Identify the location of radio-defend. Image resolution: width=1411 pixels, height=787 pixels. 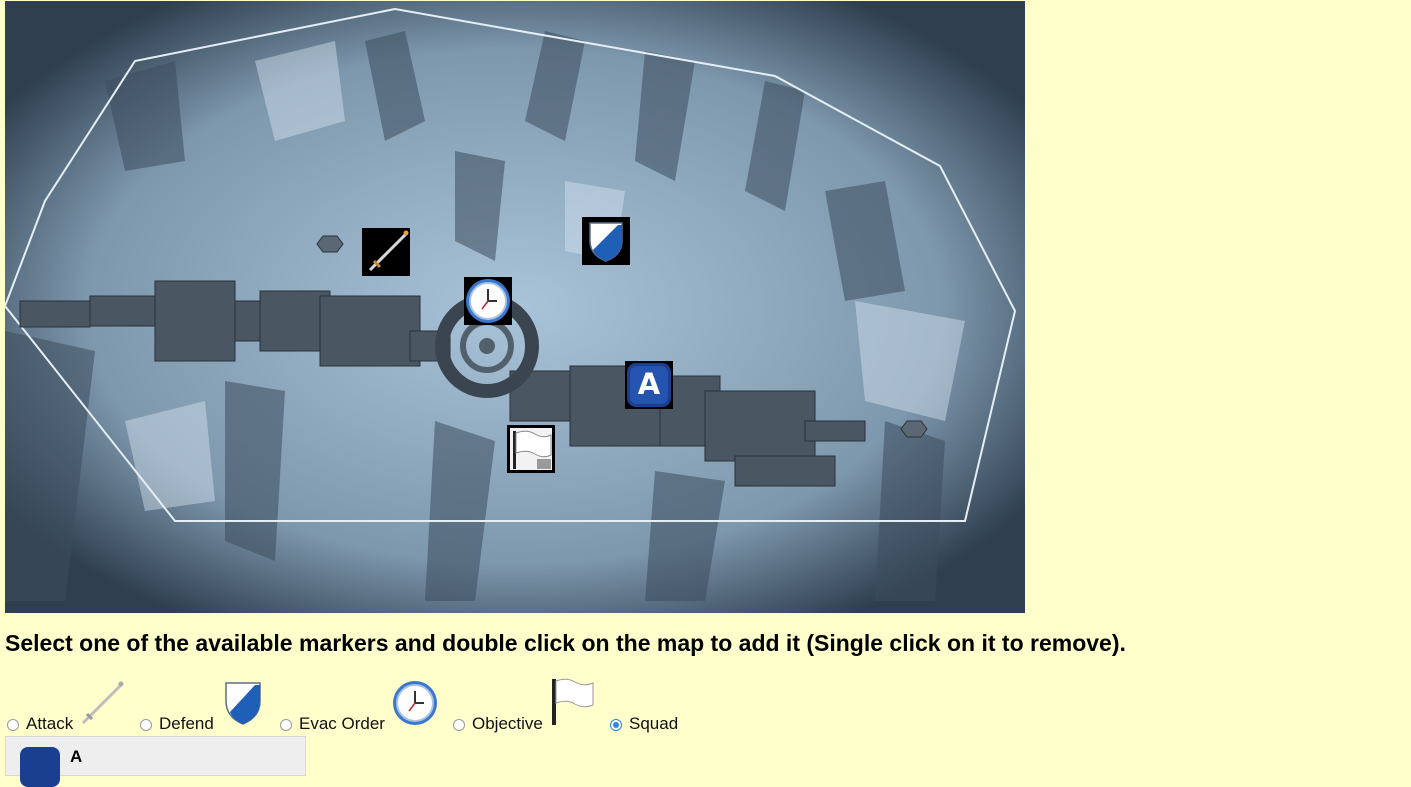
(146, 725).